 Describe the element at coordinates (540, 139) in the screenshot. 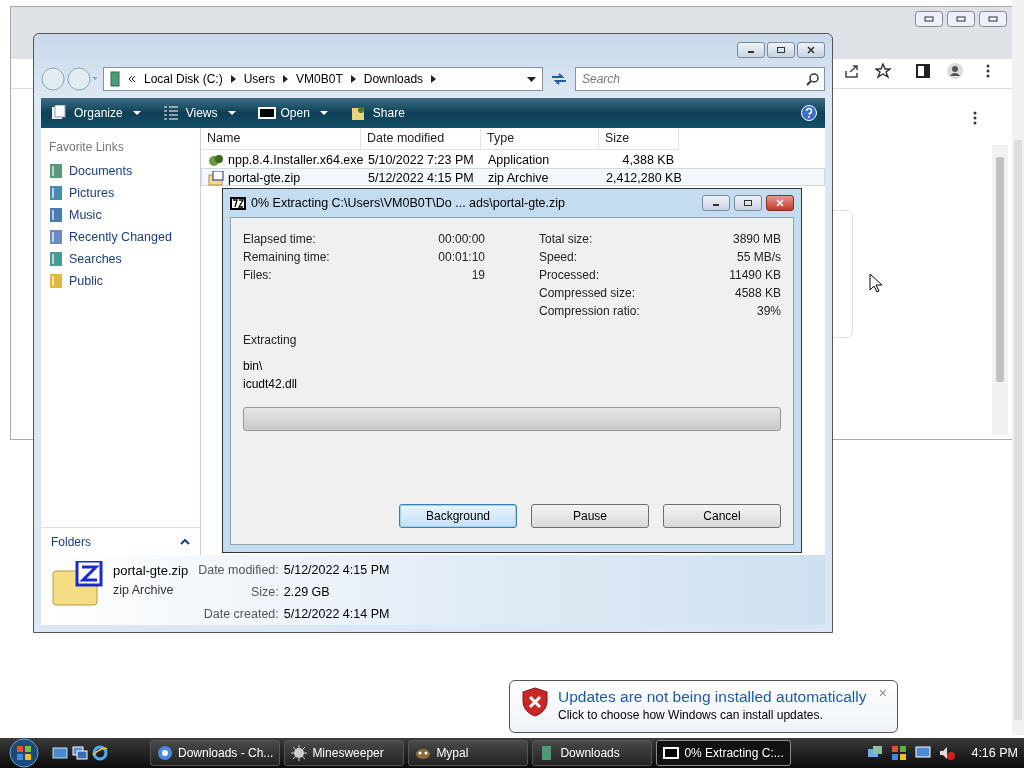

I see `column-header: Type` at that location.